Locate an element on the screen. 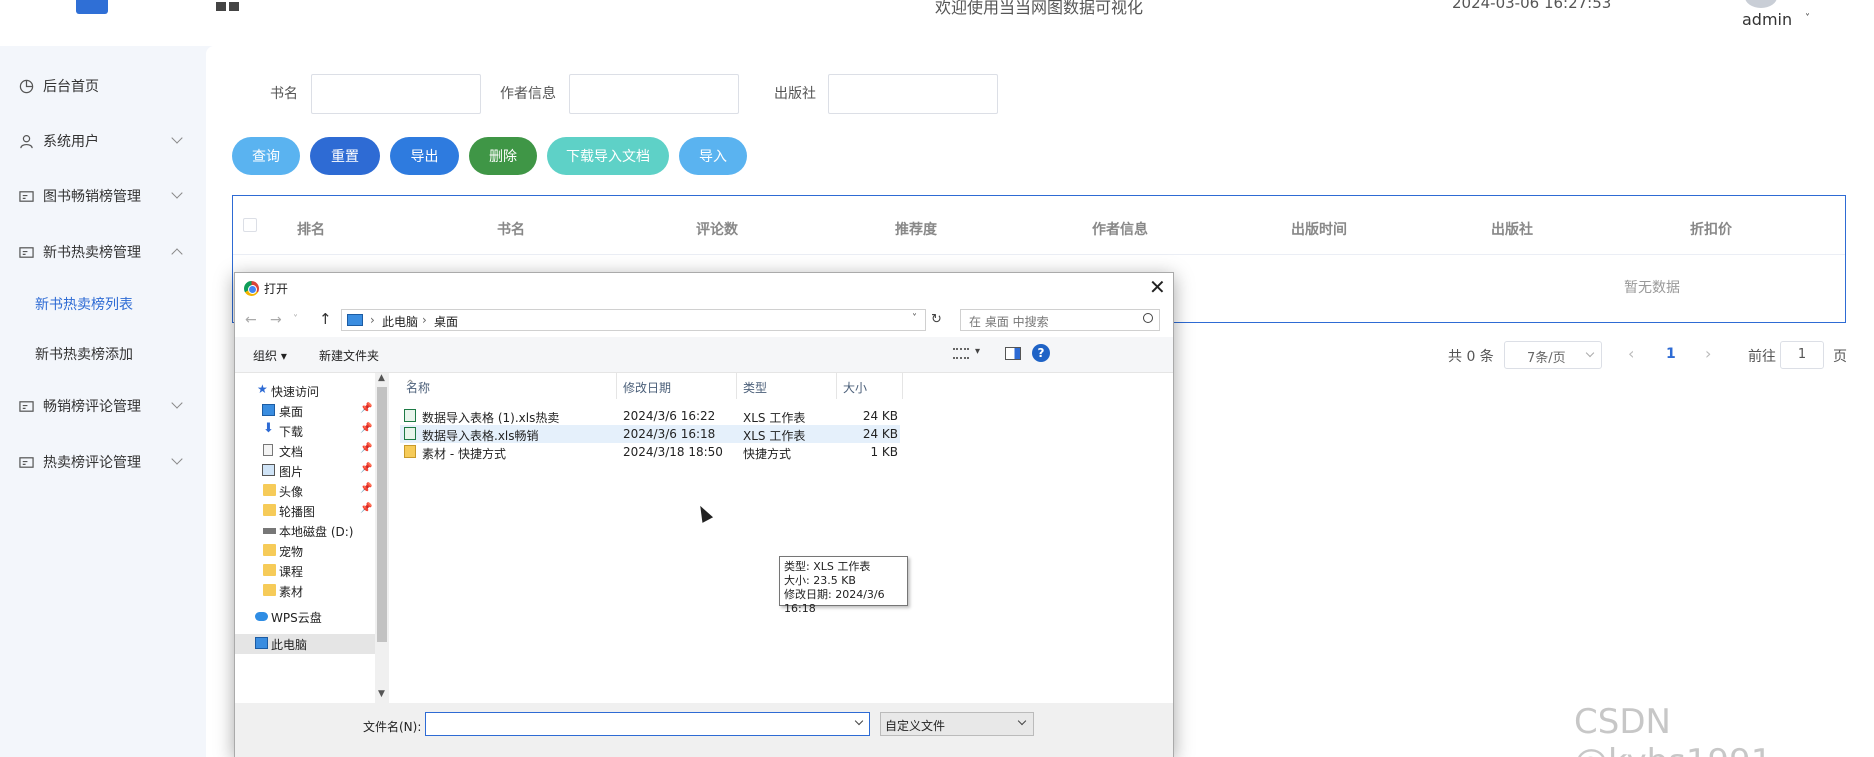  preview-pane-icon is located at coordinates (1013, 353).